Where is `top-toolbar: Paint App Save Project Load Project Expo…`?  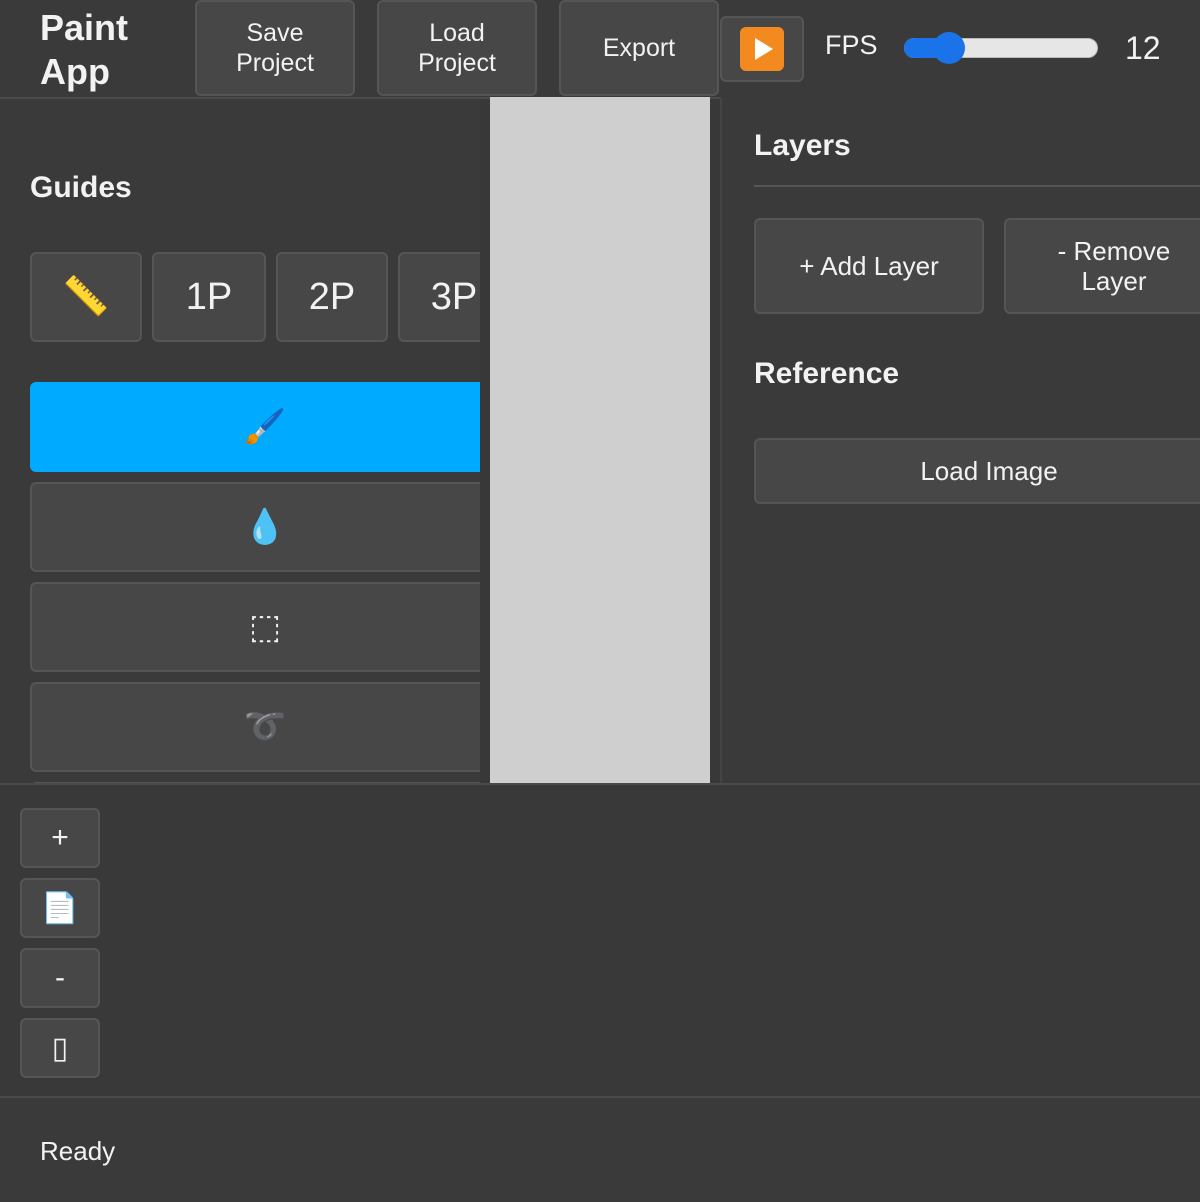
top-toolbar: Paint App Save Project Load Project Expo… is located at coordinates (600, 49).